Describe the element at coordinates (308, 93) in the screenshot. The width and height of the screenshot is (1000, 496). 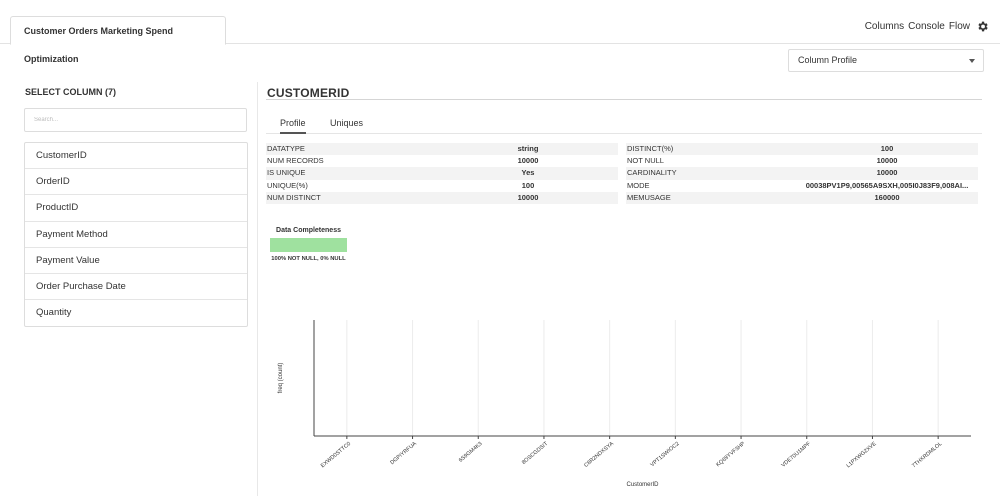
I see `column-title: CUSTOMERID` at that location.